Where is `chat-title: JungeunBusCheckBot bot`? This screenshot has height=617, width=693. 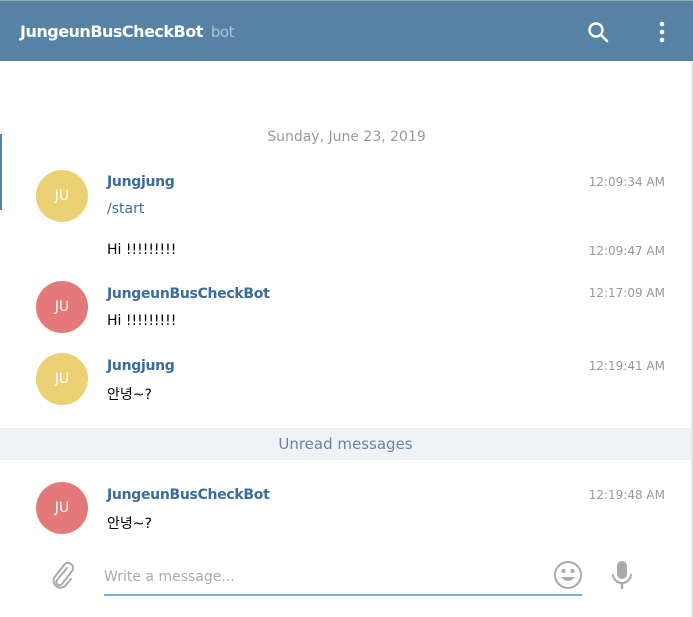 chat-title: JungeunBusCheckBot bot is located at coordinates (127, 31).